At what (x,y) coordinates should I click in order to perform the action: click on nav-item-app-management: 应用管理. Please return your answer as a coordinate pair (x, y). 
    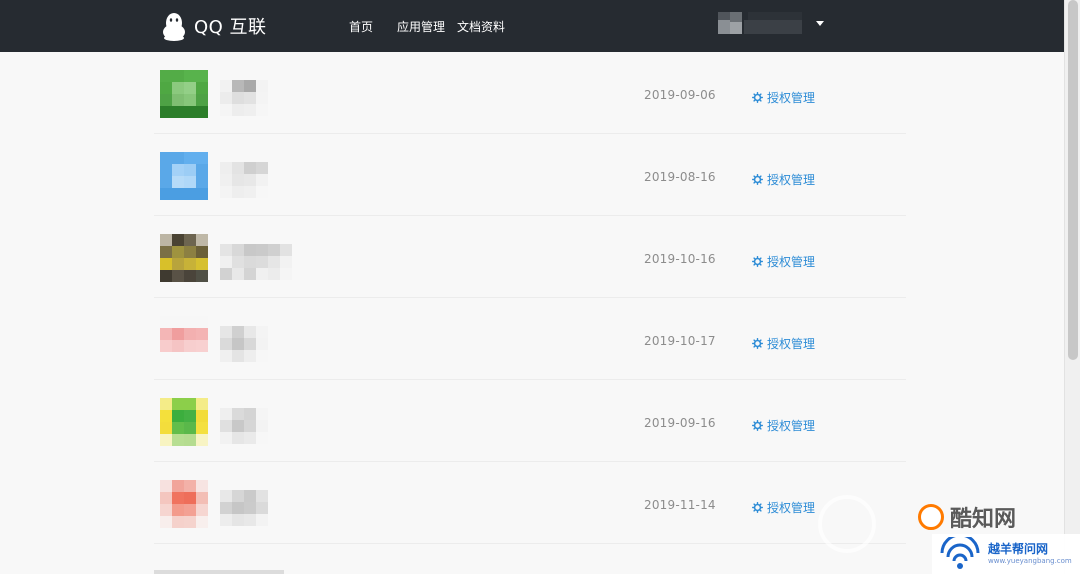
    Looking at the image, I should click on (421, 26).